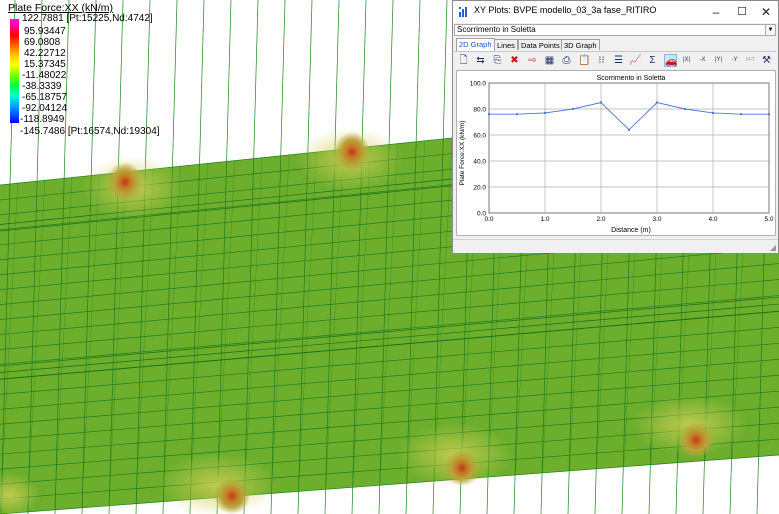 Image resolution: width=779 pixels, height=514 pixels. I want to click on sigma-icon: Σ, so click(652, 60).